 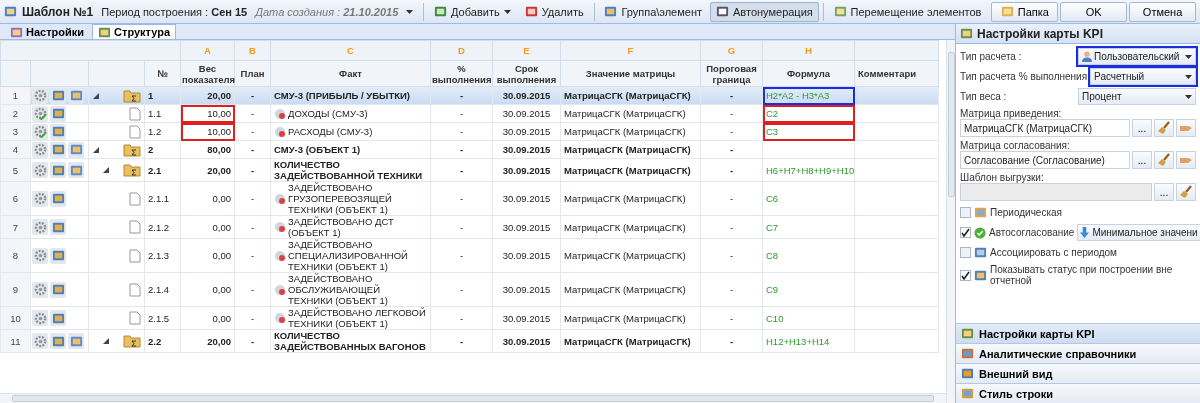 I want to click on indicator-icon, so click(x=280, y=289).